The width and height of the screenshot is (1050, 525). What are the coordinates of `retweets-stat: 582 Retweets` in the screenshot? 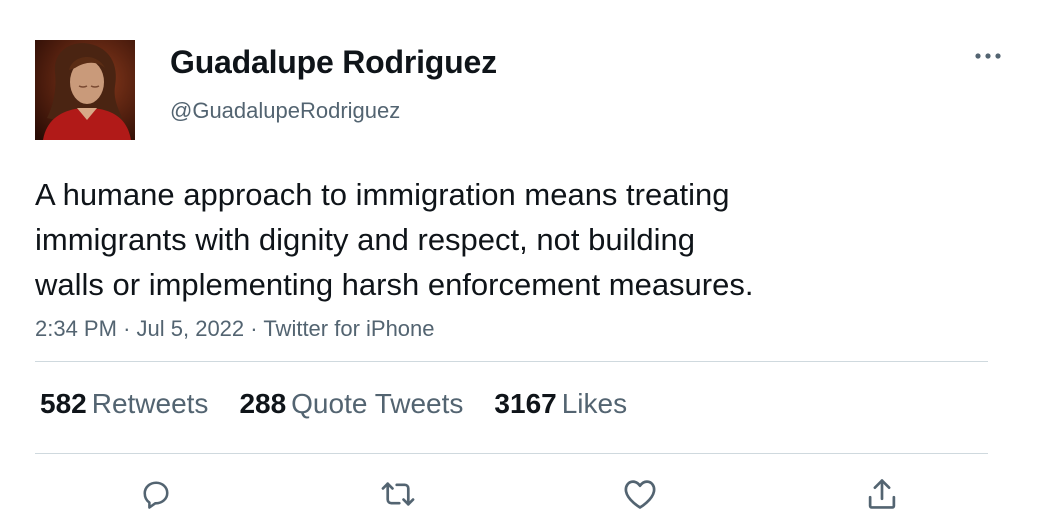 It's located at (124, 404).